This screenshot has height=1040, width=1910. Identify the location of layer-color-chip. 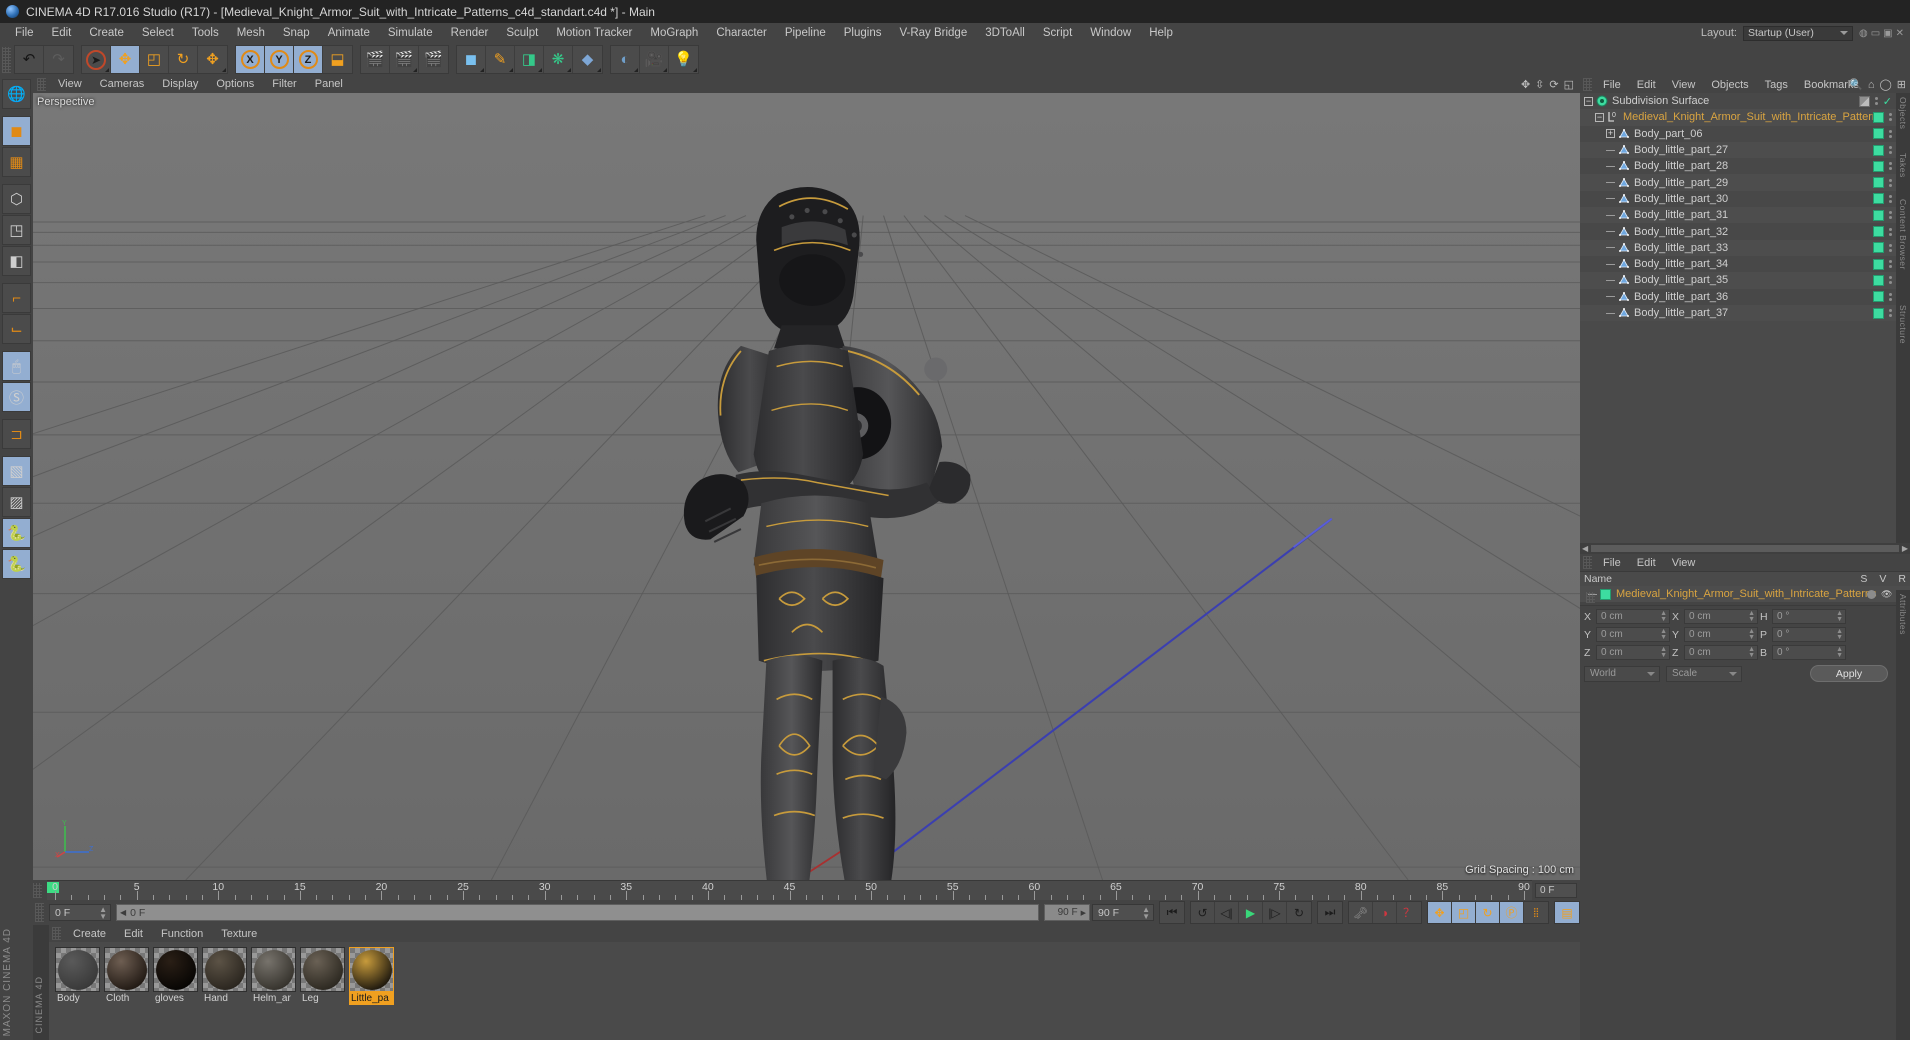
(1605, 594).